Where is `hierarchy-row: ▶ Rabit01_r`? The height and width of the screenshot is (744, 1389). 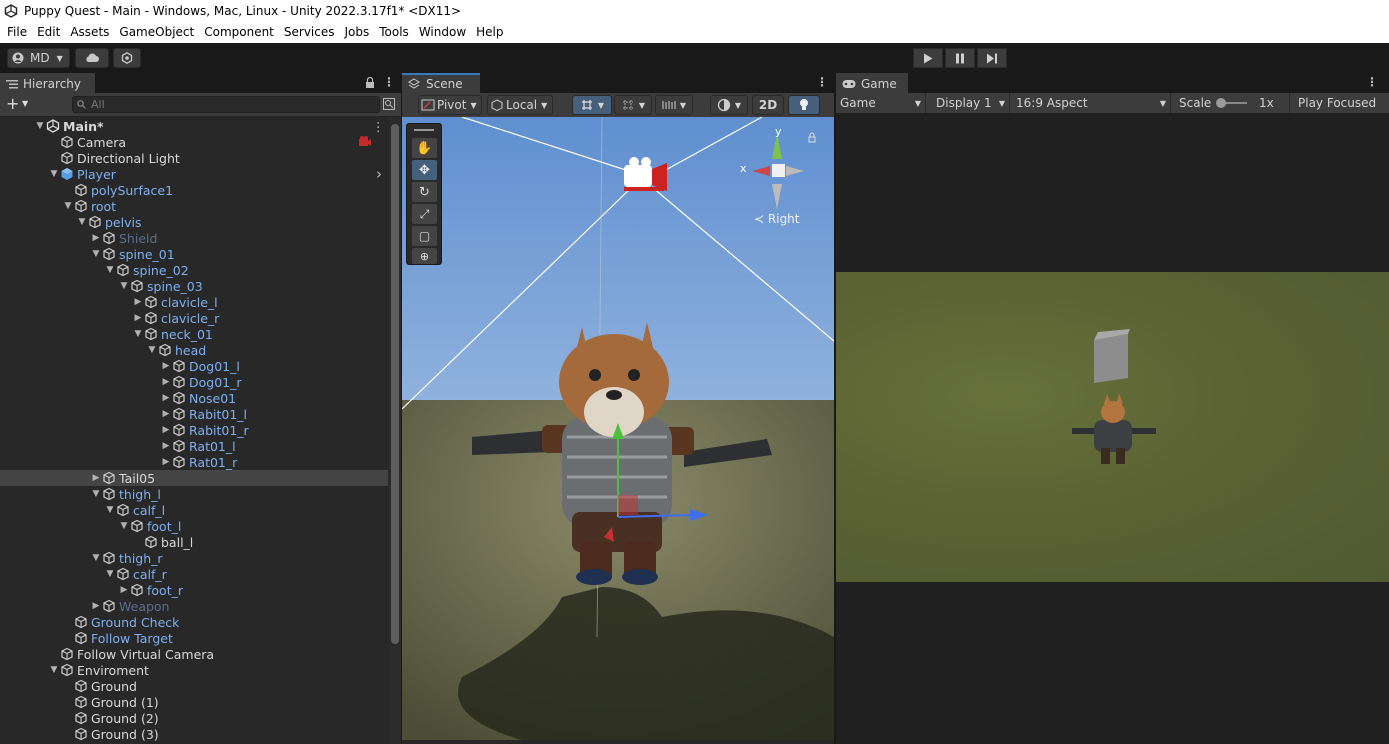 hierarchy-row: ▶ Rabit01_r is located at coordinates (194, 430).